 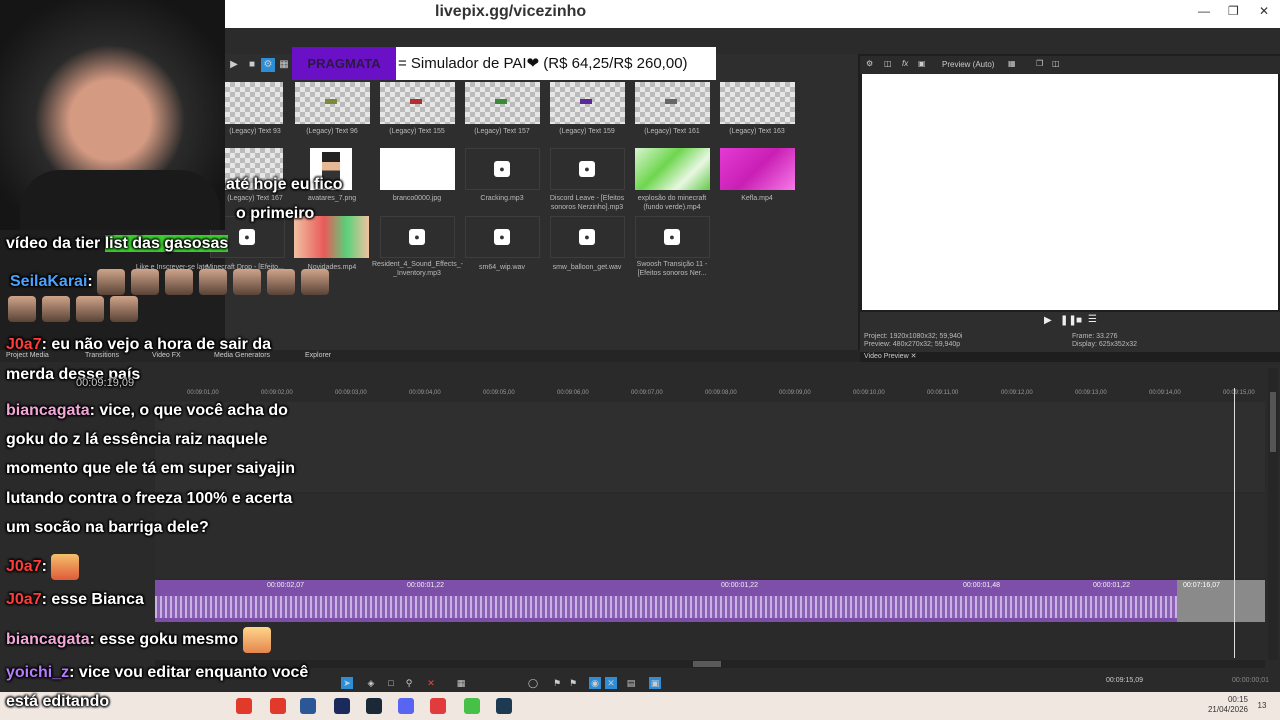 What do you see at coordinates (76, 309) in the screenshot?
I see `chat-emote-line` at bounding box center [76, 309].